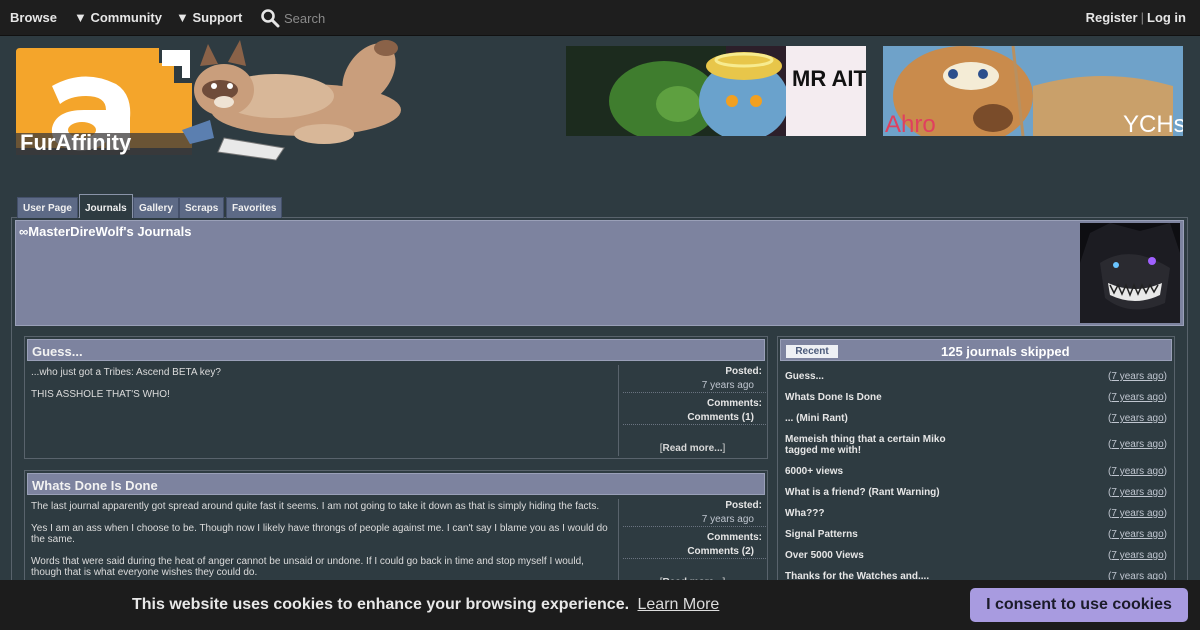  Describe the element at coordinates (724, 448) in the screenshot. I see `read-more-bracket-close: ]` at that location.